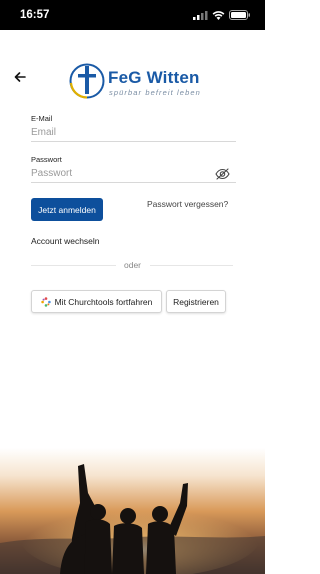  I want to click on status-time: 16:57, so click(35, 15).